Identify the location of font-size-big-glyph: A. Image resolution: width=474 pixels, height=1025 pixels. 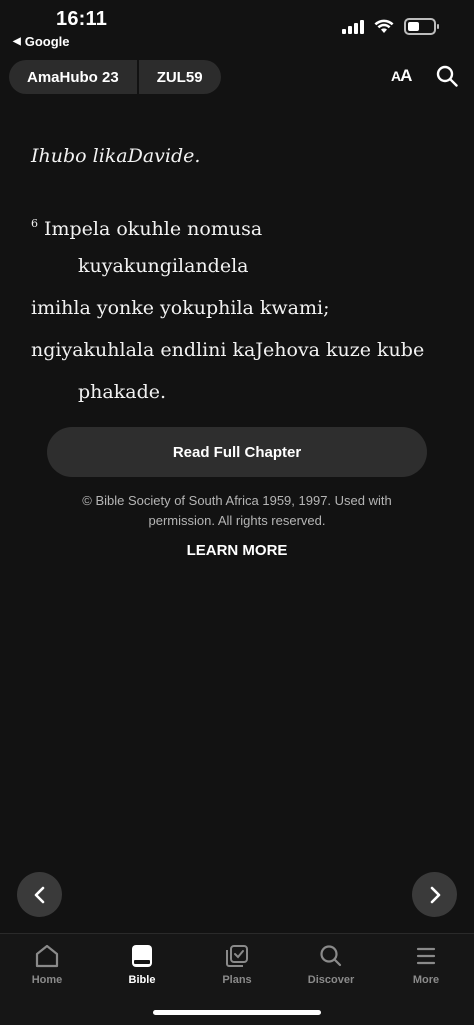
(406, 75).